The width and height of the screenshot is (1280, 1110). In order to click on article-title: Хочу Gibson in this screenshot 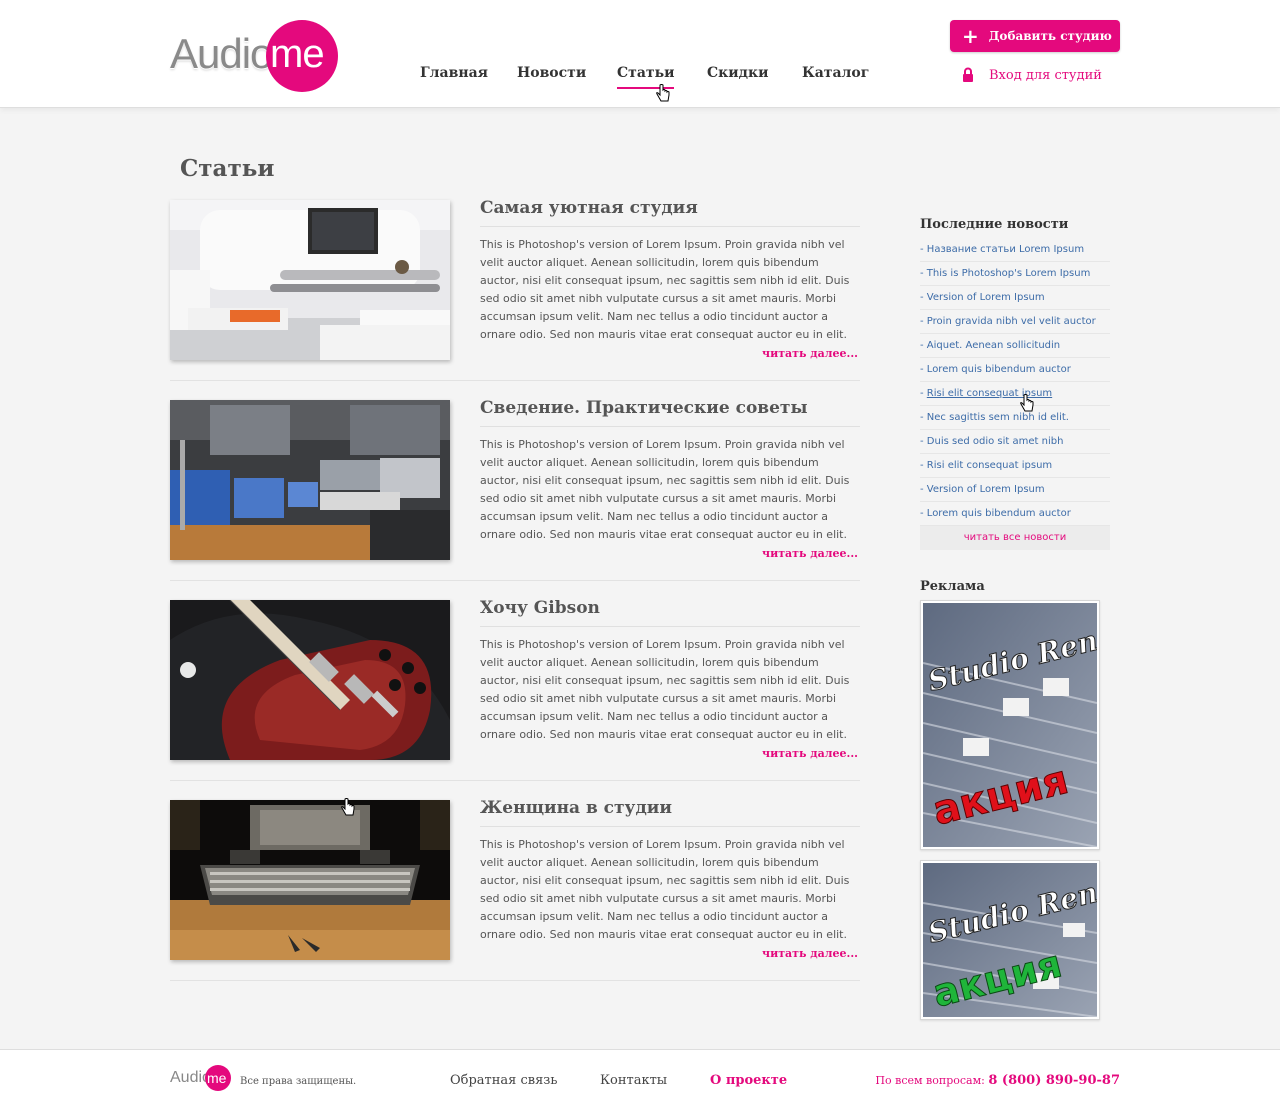, I will do `click(670, 612)`.